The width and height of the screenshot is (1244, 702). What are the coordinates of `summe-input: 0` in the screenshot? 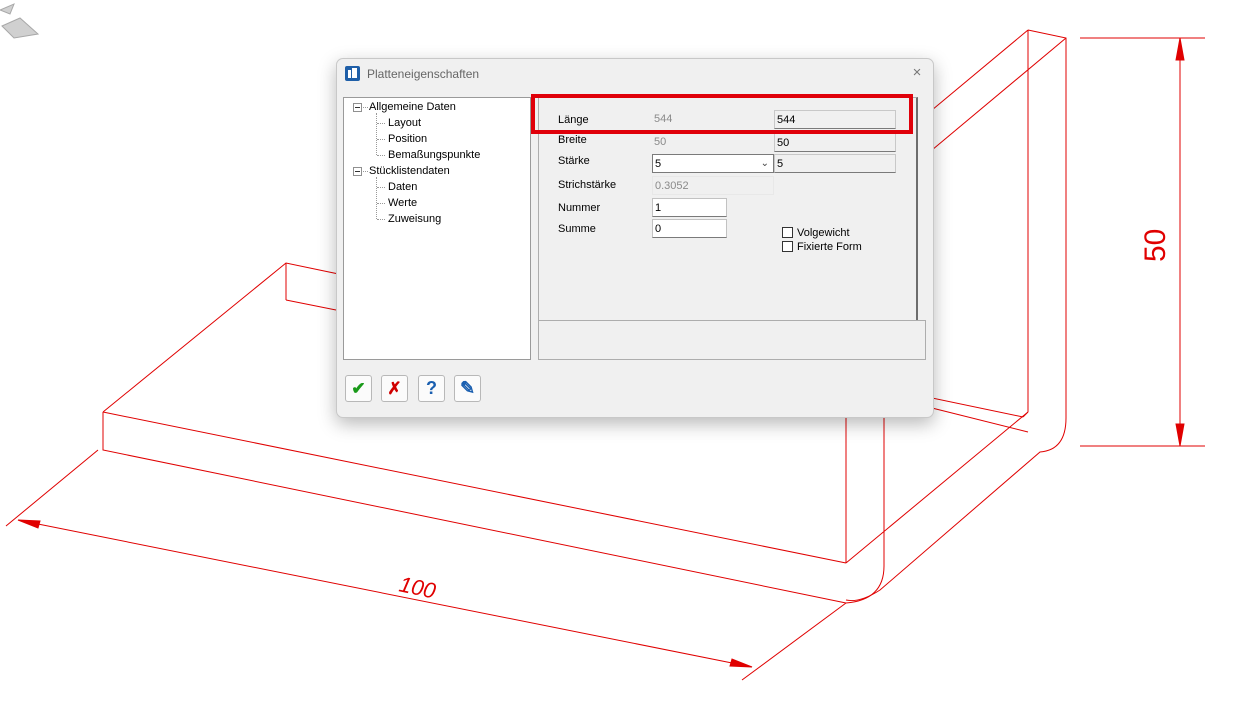 It's located at (689, 228).